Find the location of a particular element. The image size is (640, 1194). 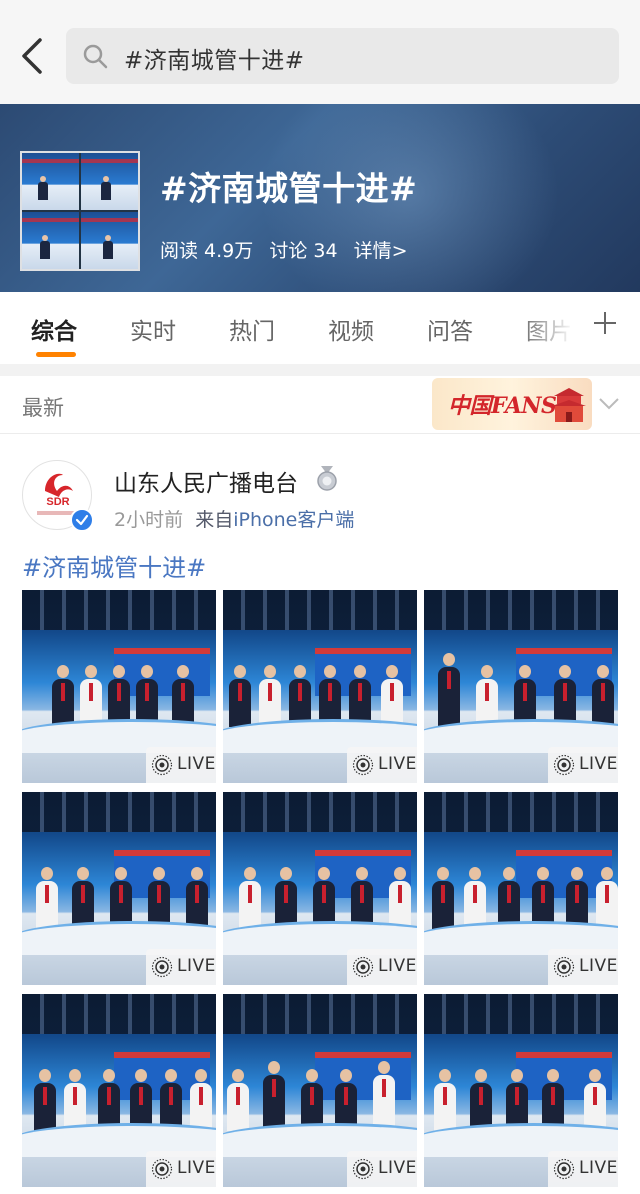

china-fans-banner: 中国FANS is located at coordinates (512, 404).